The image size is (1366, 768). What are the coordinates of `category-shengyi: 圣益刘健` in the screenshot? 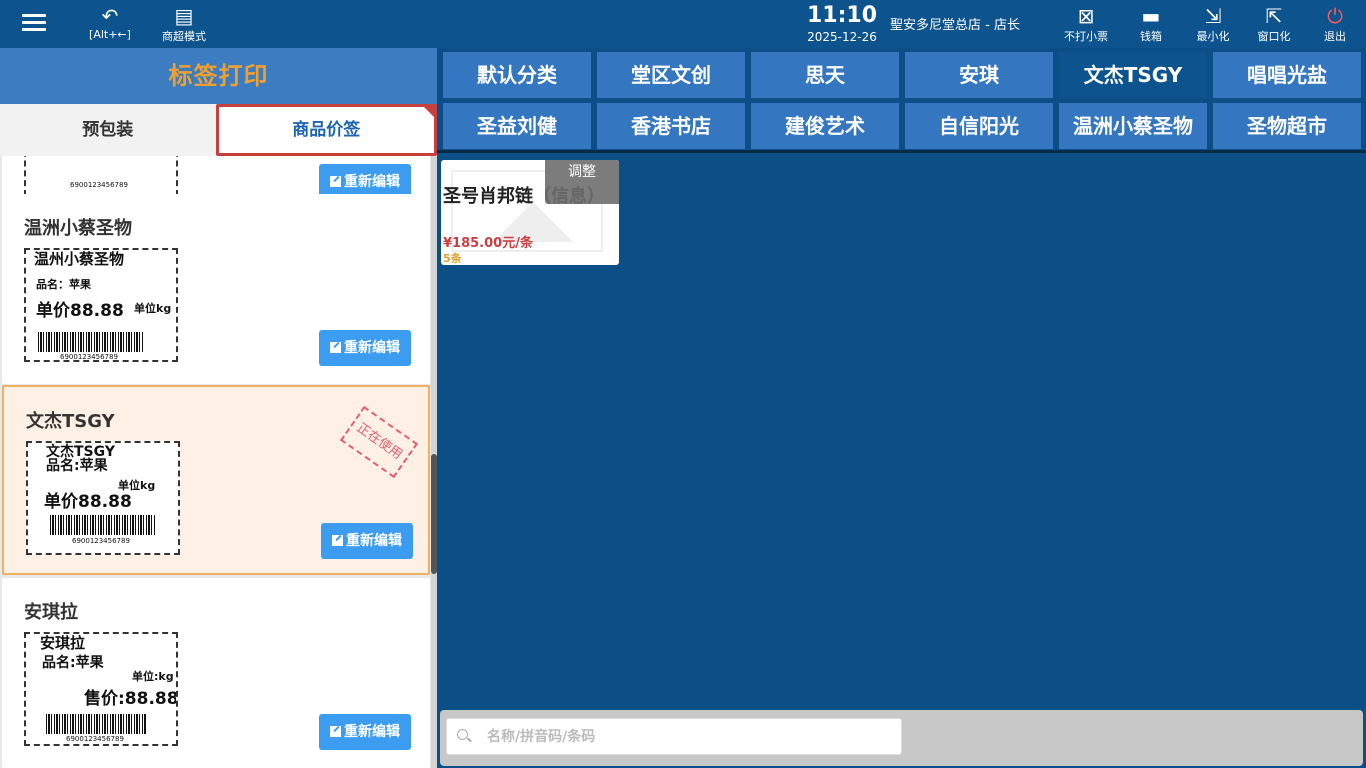 It's located at (517, 126).